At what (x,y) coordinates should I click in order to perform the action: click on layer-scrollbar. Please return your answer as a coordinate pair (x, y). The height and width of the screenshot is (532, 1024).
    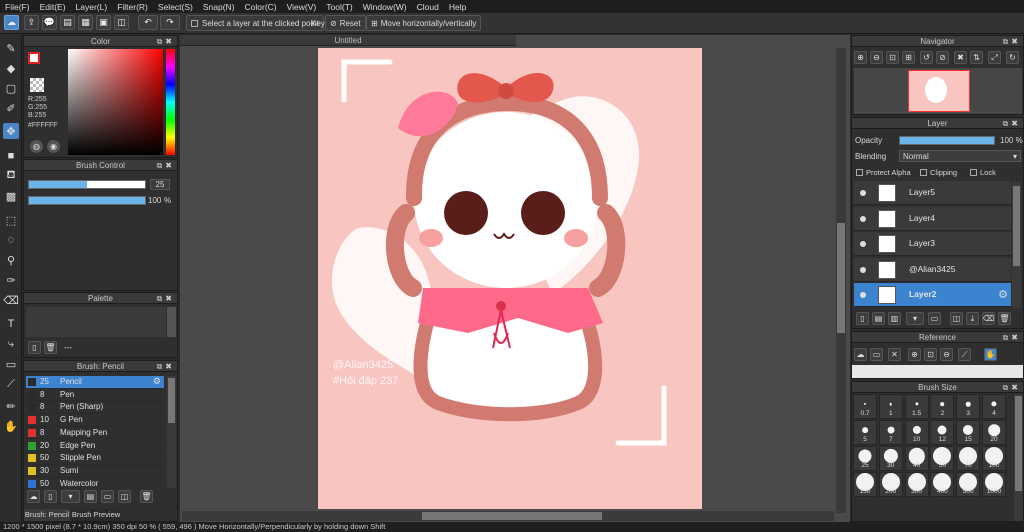
    Looking at the image, I should click on (1016, 245).